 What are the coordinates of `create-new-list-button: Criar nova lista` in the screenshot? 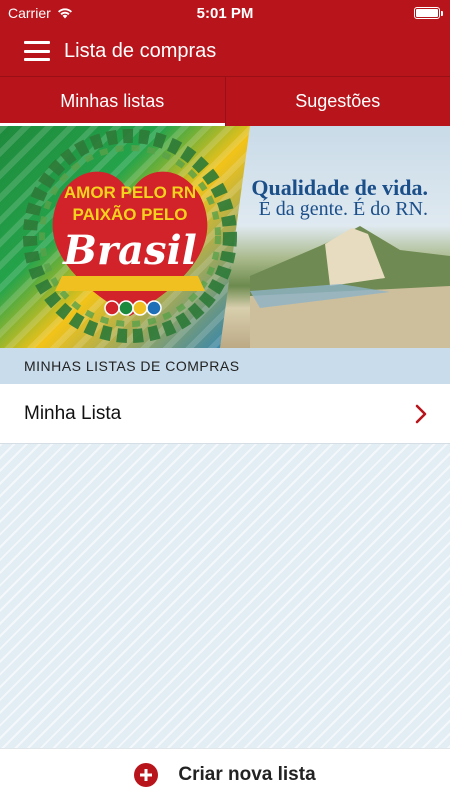 It's located at (225, 774).